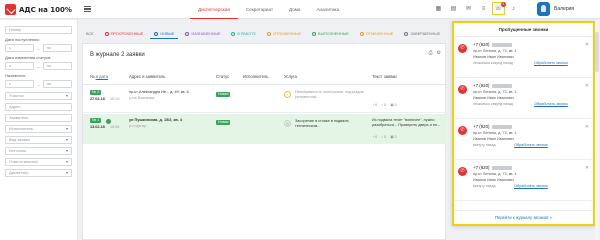 The height and width of the screenshot is (240, 600). I want to click on tab-all: ВСЕ, so click(90, 34).